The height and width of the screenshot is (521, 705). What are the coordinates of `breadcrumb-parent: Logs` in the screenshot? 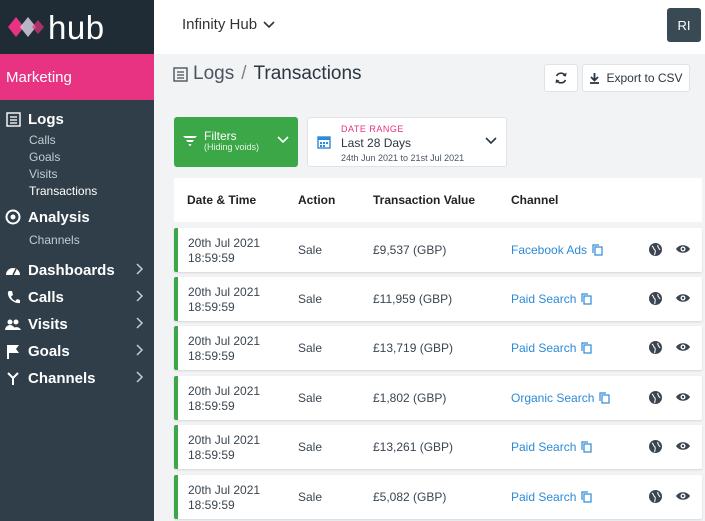 It's located at (213, 74).